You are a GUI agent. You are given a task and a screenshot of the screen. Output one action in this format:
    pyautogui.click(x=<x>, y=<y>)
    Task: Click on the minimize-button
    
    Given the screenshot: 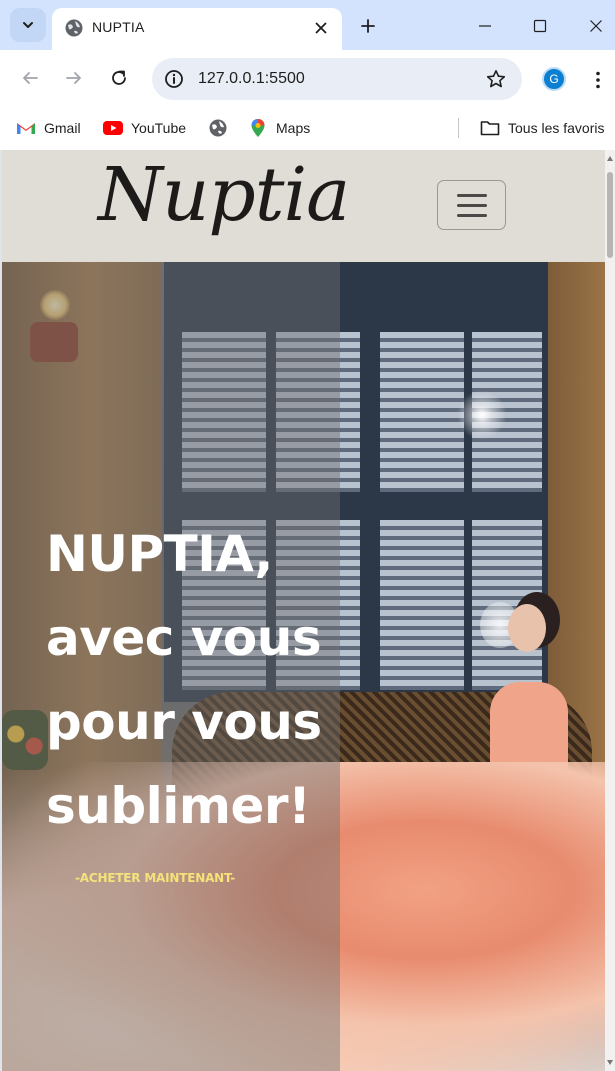 What is the action you would take?
    pyautogui.click(x=485, y=26)
    